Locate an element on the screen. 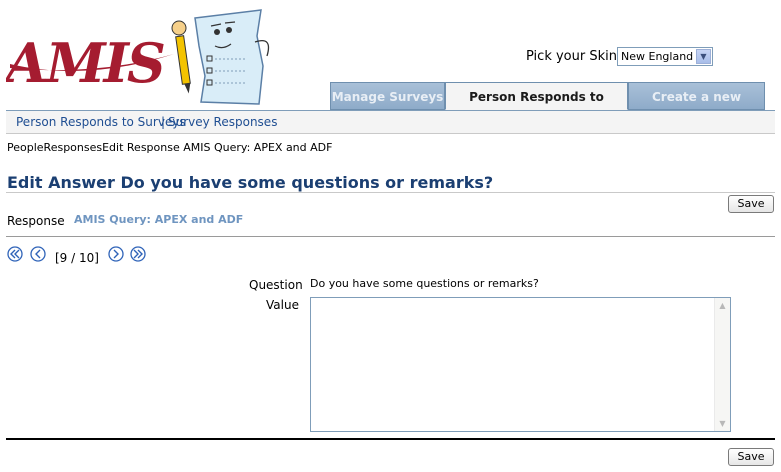  save-button-top: Save is located at coordinates (751, 204).